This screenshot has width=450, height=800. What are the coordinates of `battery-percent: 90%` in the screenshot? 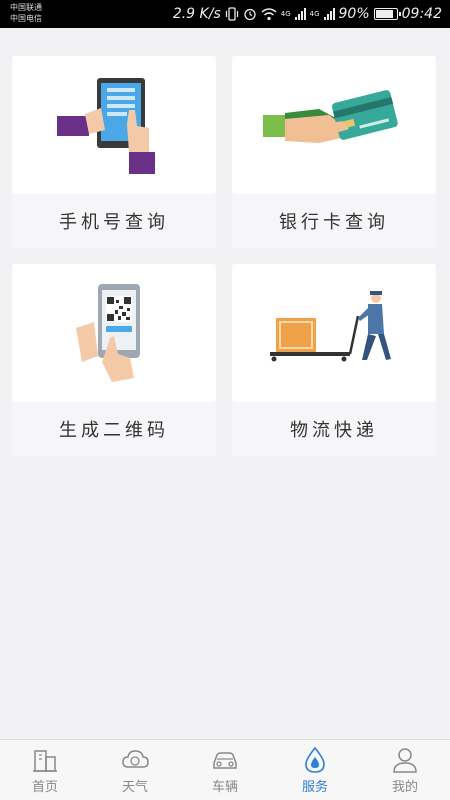 It's located at (354, 14).